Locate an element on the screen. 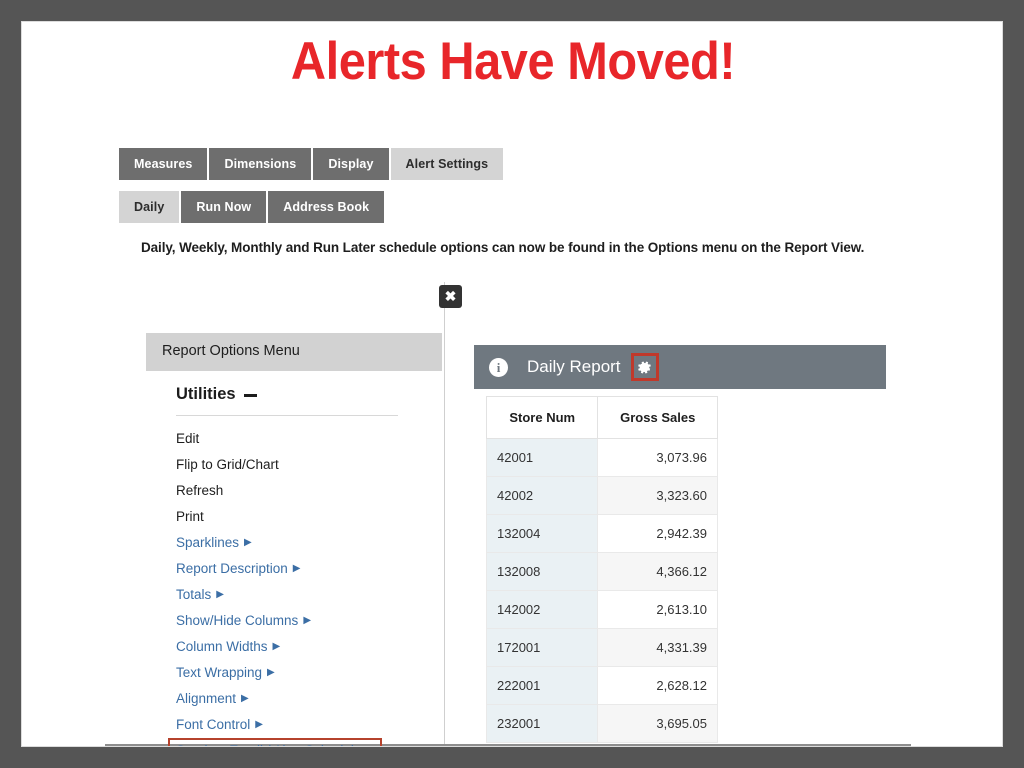 This screenshot has width=1024, height=768. cell-store-num: 222001 is located at coordinates (542, 685).